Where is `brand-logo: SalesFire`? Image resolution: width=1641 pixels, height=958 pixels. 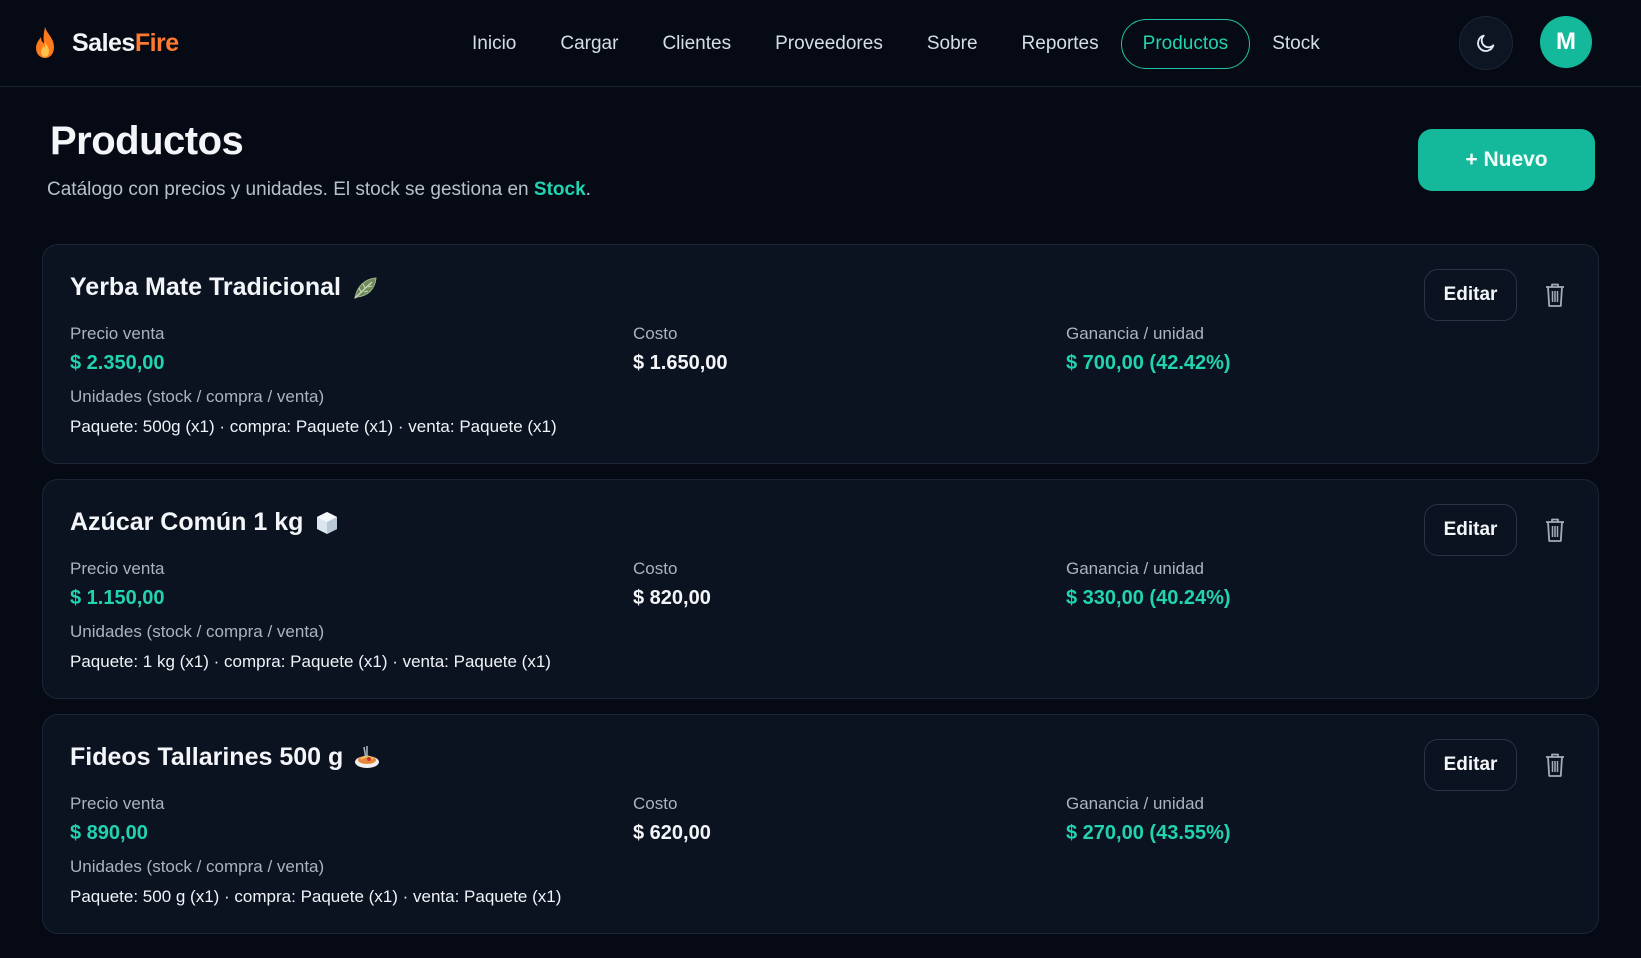 brand-logo: SalesFire is located at coordinates (105, 43).